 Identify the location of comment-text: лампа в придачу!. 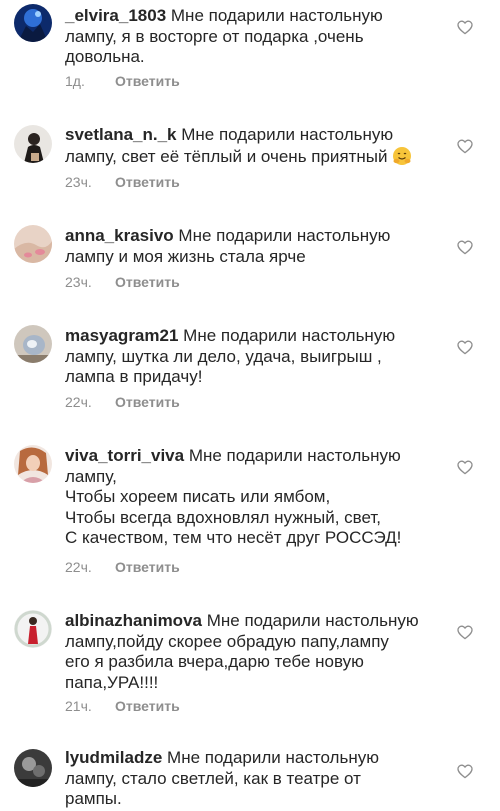
(134, 376).